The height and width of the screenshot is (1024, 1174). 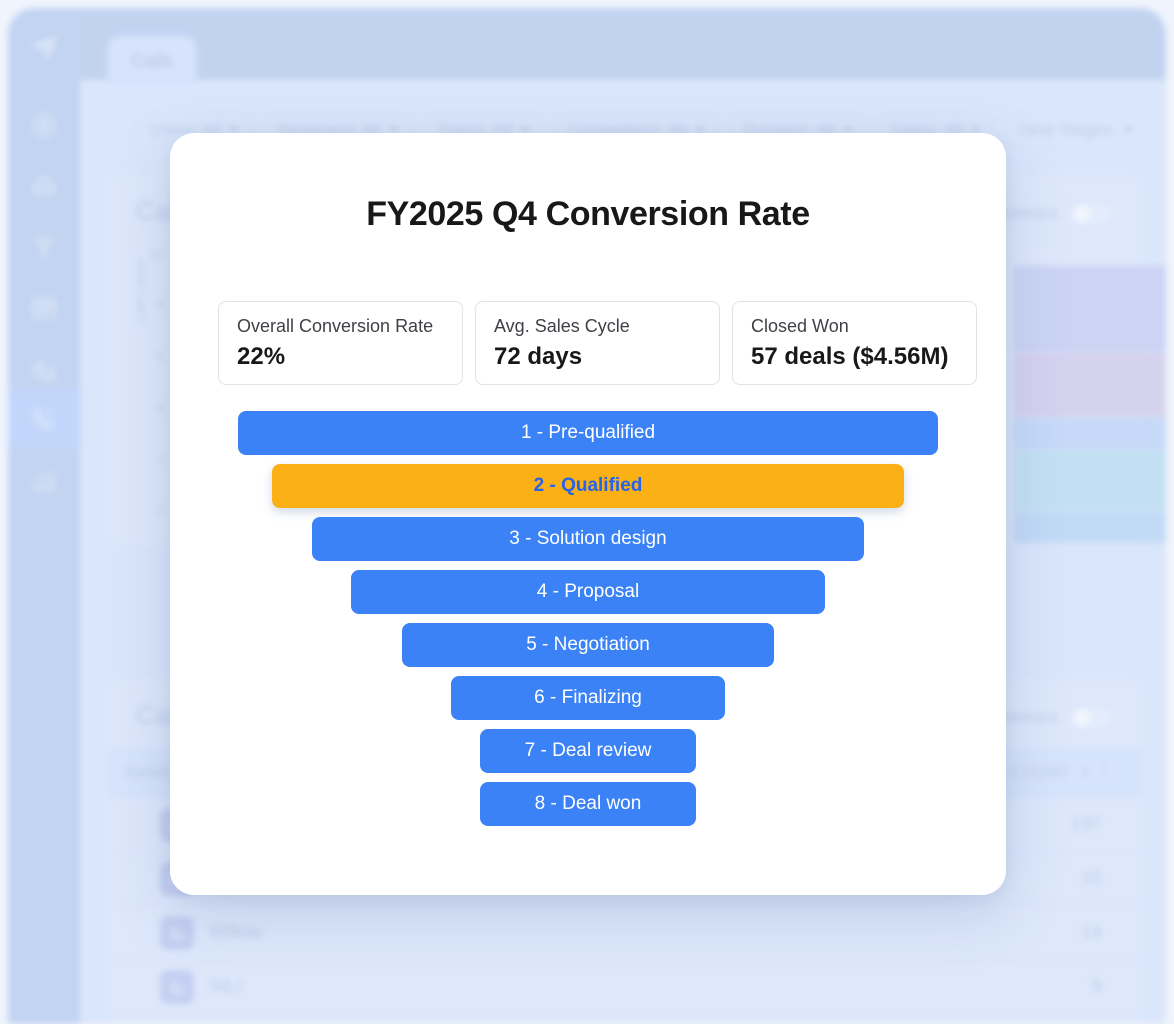 I want to click on y-tick: 0, so click(x=160, y=509).